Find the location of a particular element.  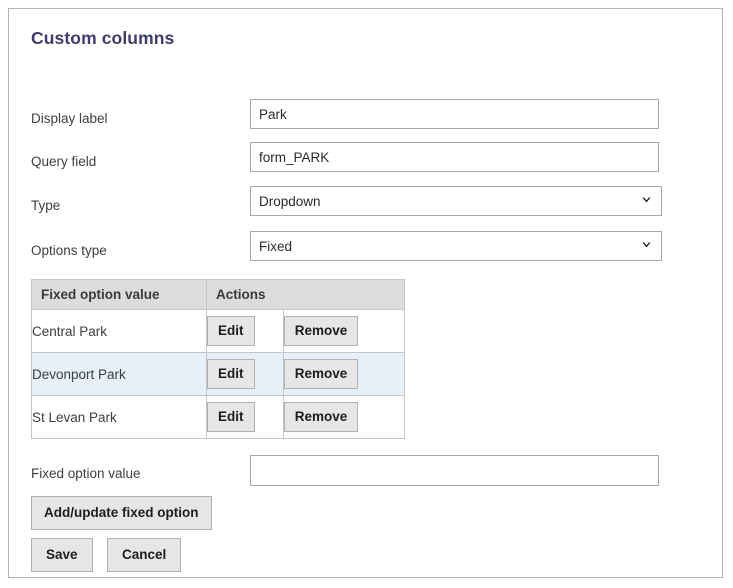

form-row-display-label: Display label is located at coordinates (365, 121).